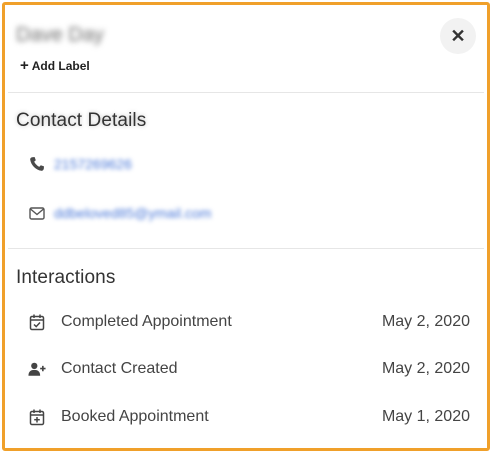  Describe the element at coordinates (24, 65) in the screenshot. I see `plus-icon: +` at that location.